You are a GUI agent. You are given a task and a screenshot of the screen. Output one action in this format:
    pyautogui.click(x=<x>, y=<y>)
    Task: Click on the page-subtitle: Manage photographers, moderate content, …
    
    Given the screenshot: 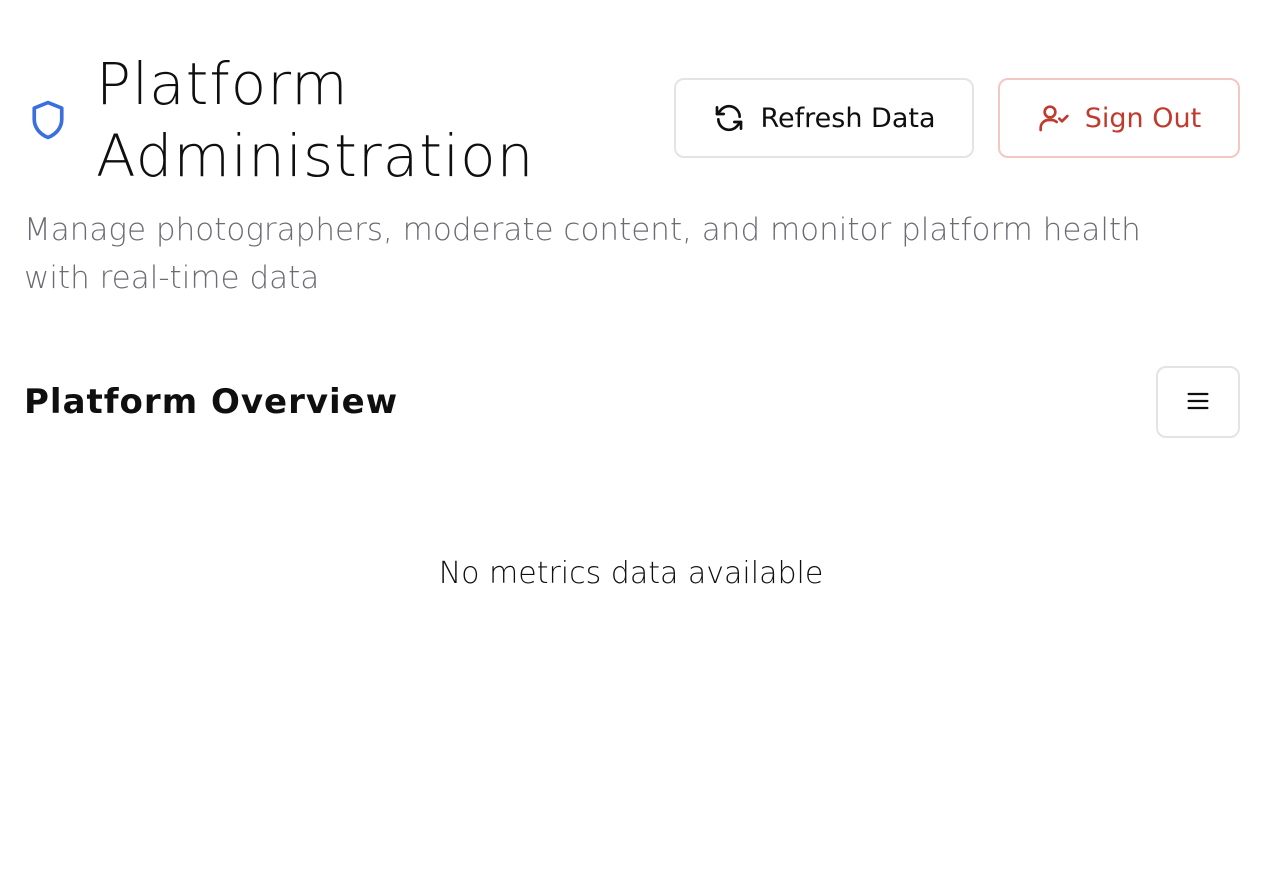 What is the action you would take?
    pyautogui.click(x=582, y=254)
    